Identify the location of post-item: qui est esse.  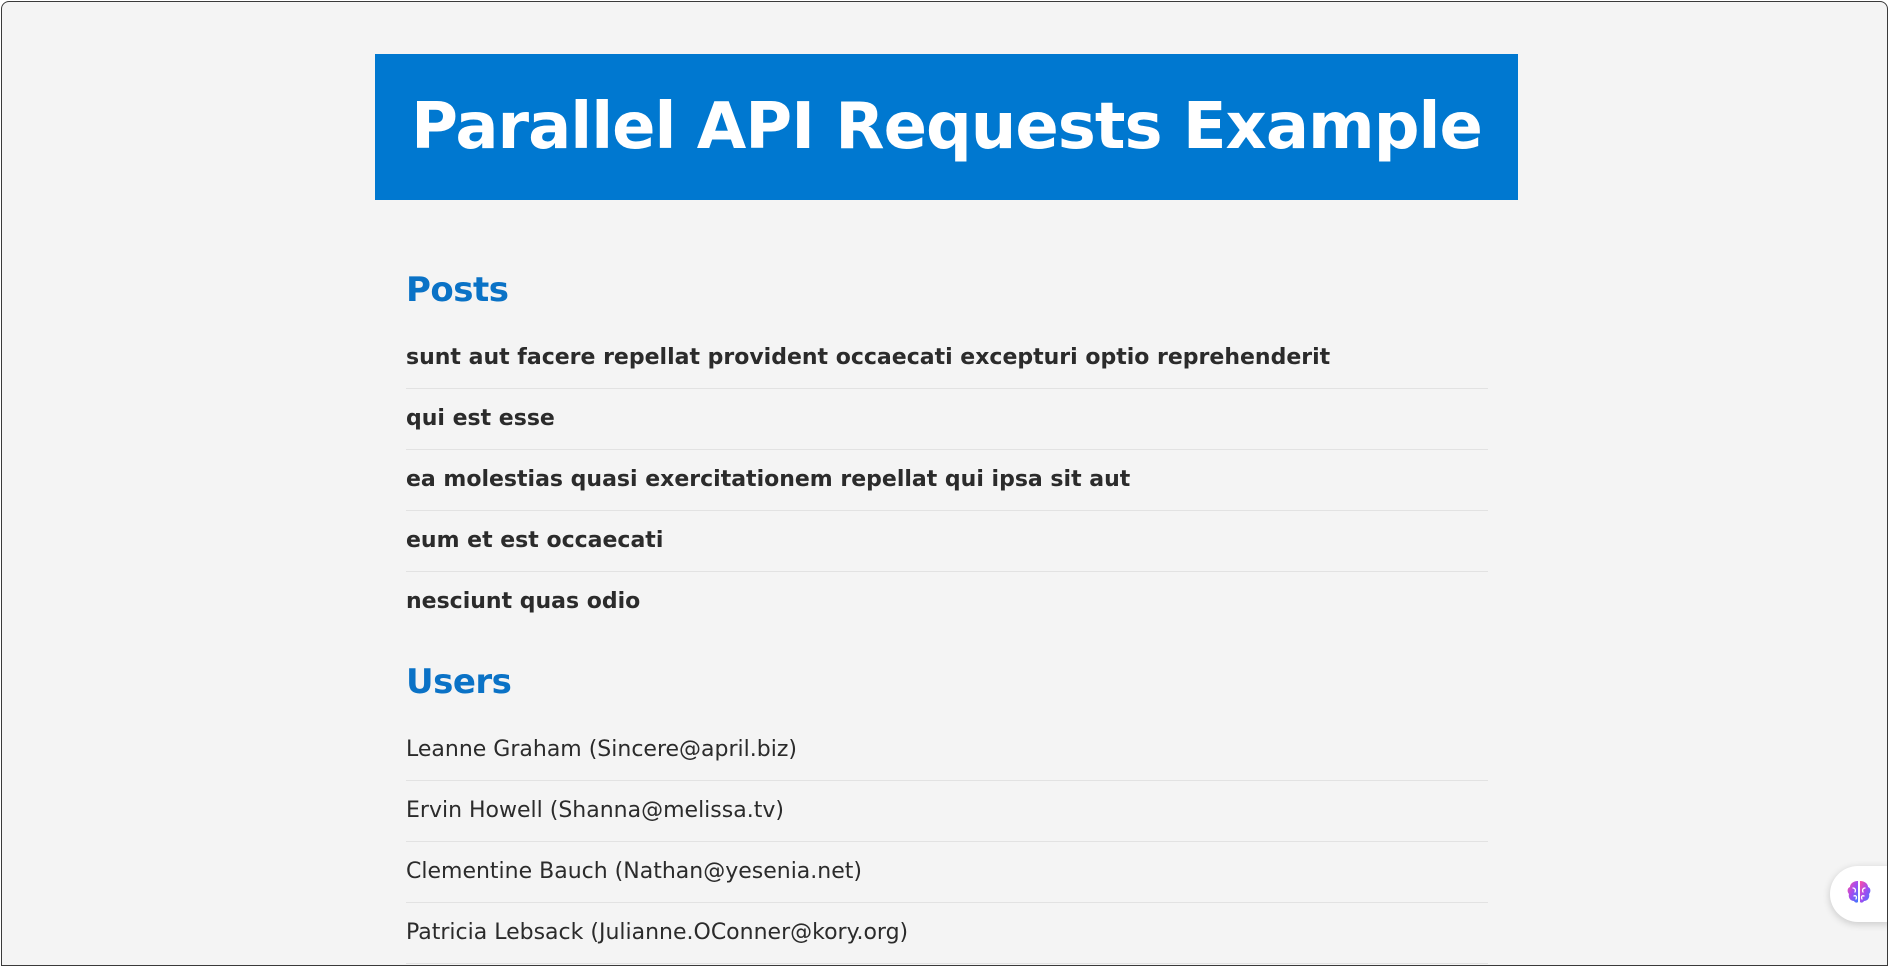
(947, 419).